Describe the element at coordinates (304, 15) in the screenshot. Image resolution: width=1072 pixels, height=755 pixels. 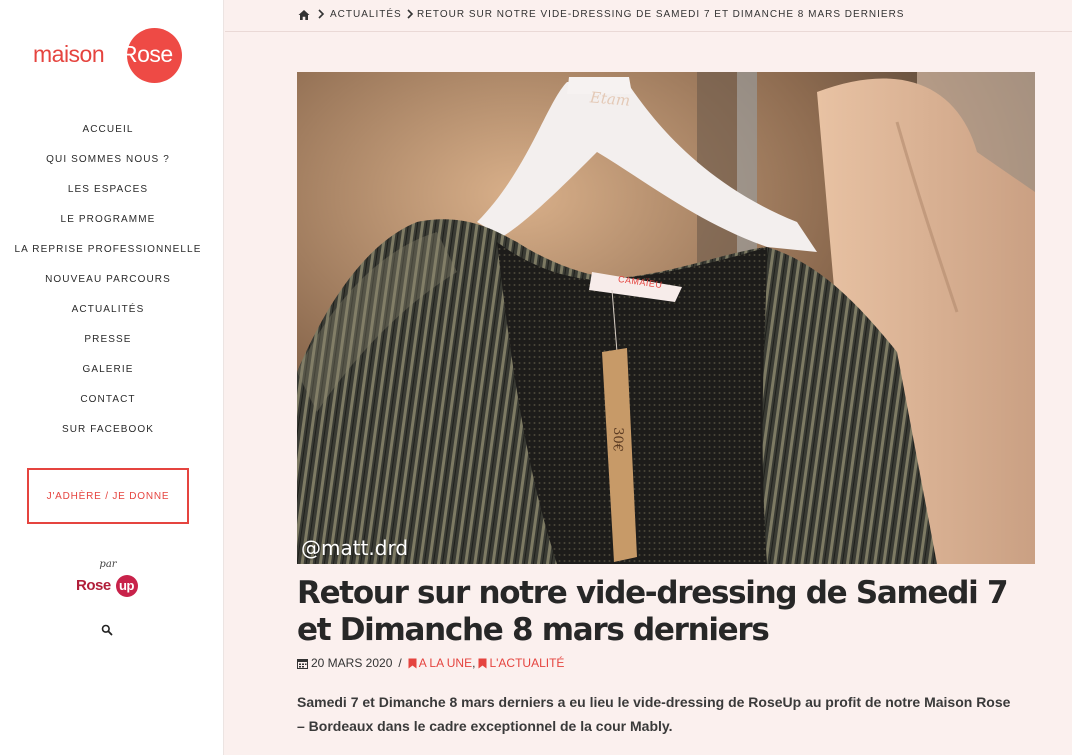
I see `home-icon` at that location.